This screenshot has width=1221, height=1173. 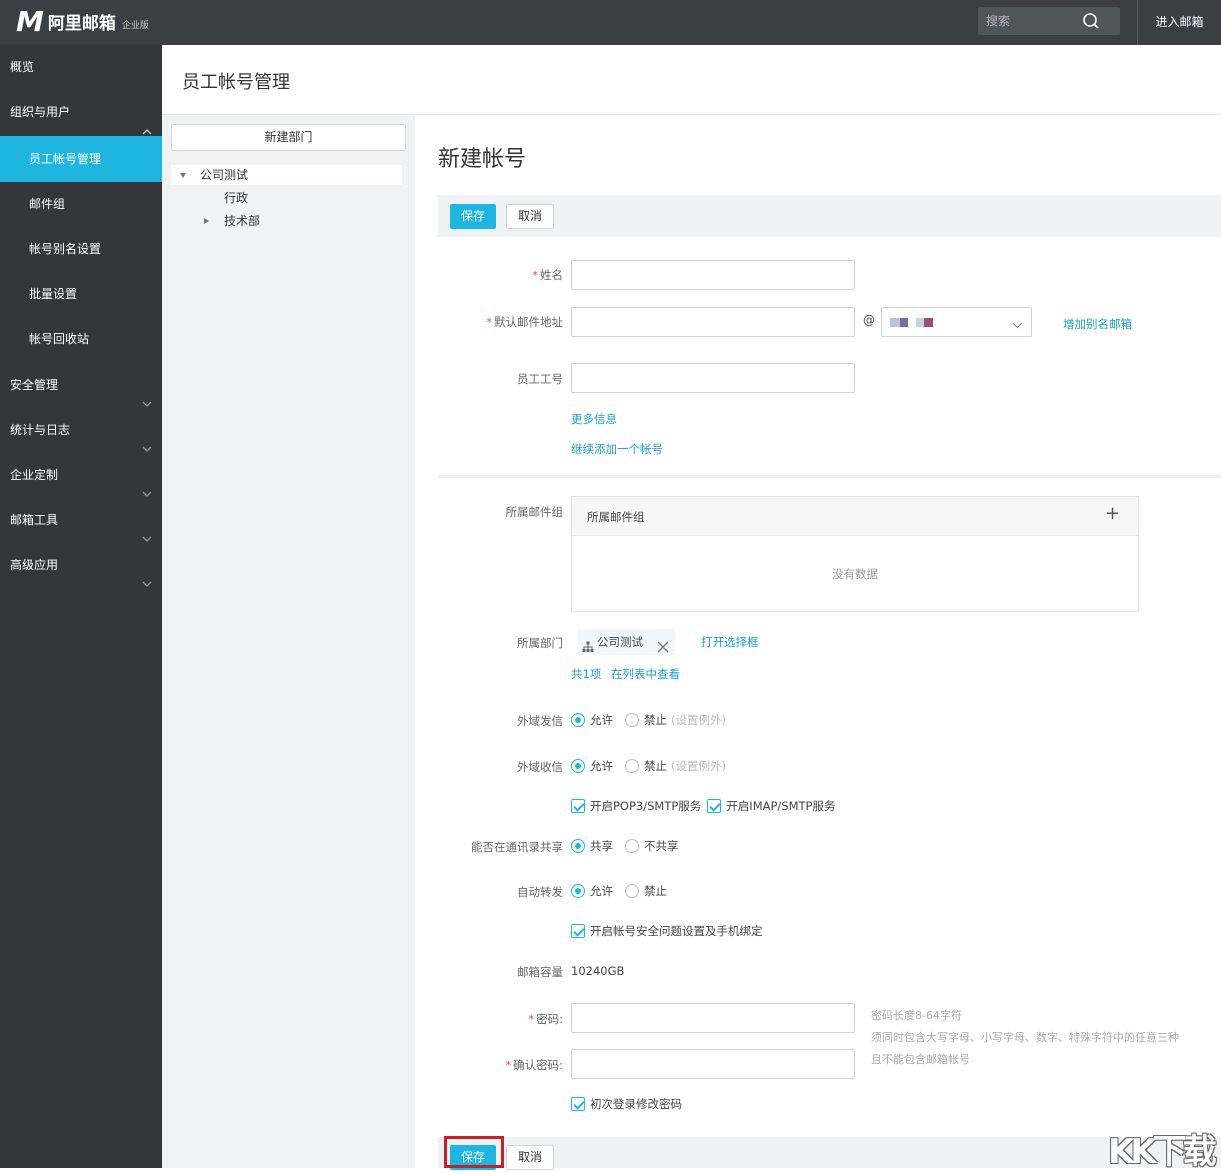 I want to click on highlight-box, so click(x=474, y=1152).